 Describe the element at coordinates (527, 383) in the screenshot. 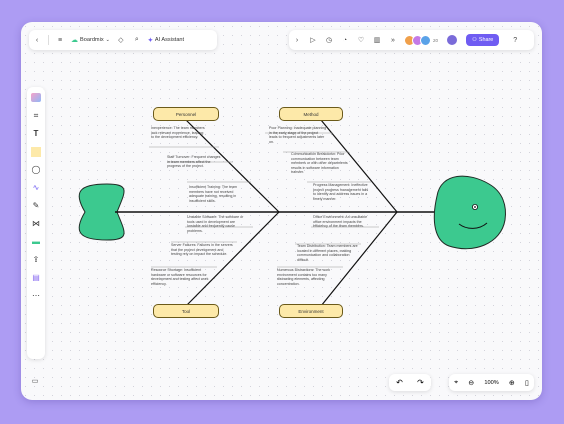

I see `fit-screen-icon: ▯` at that location.